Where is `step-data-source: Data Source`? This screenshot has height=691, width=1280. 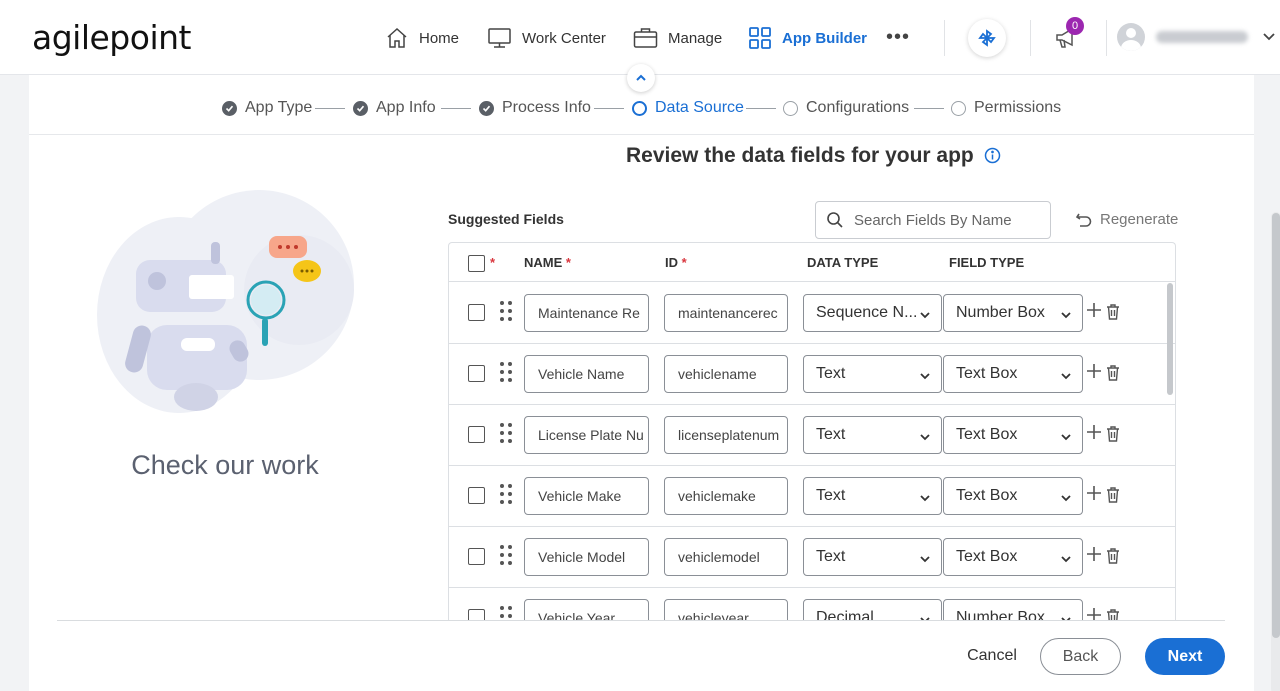 step-data-source: Data Source is located at coordinates (688, 108).